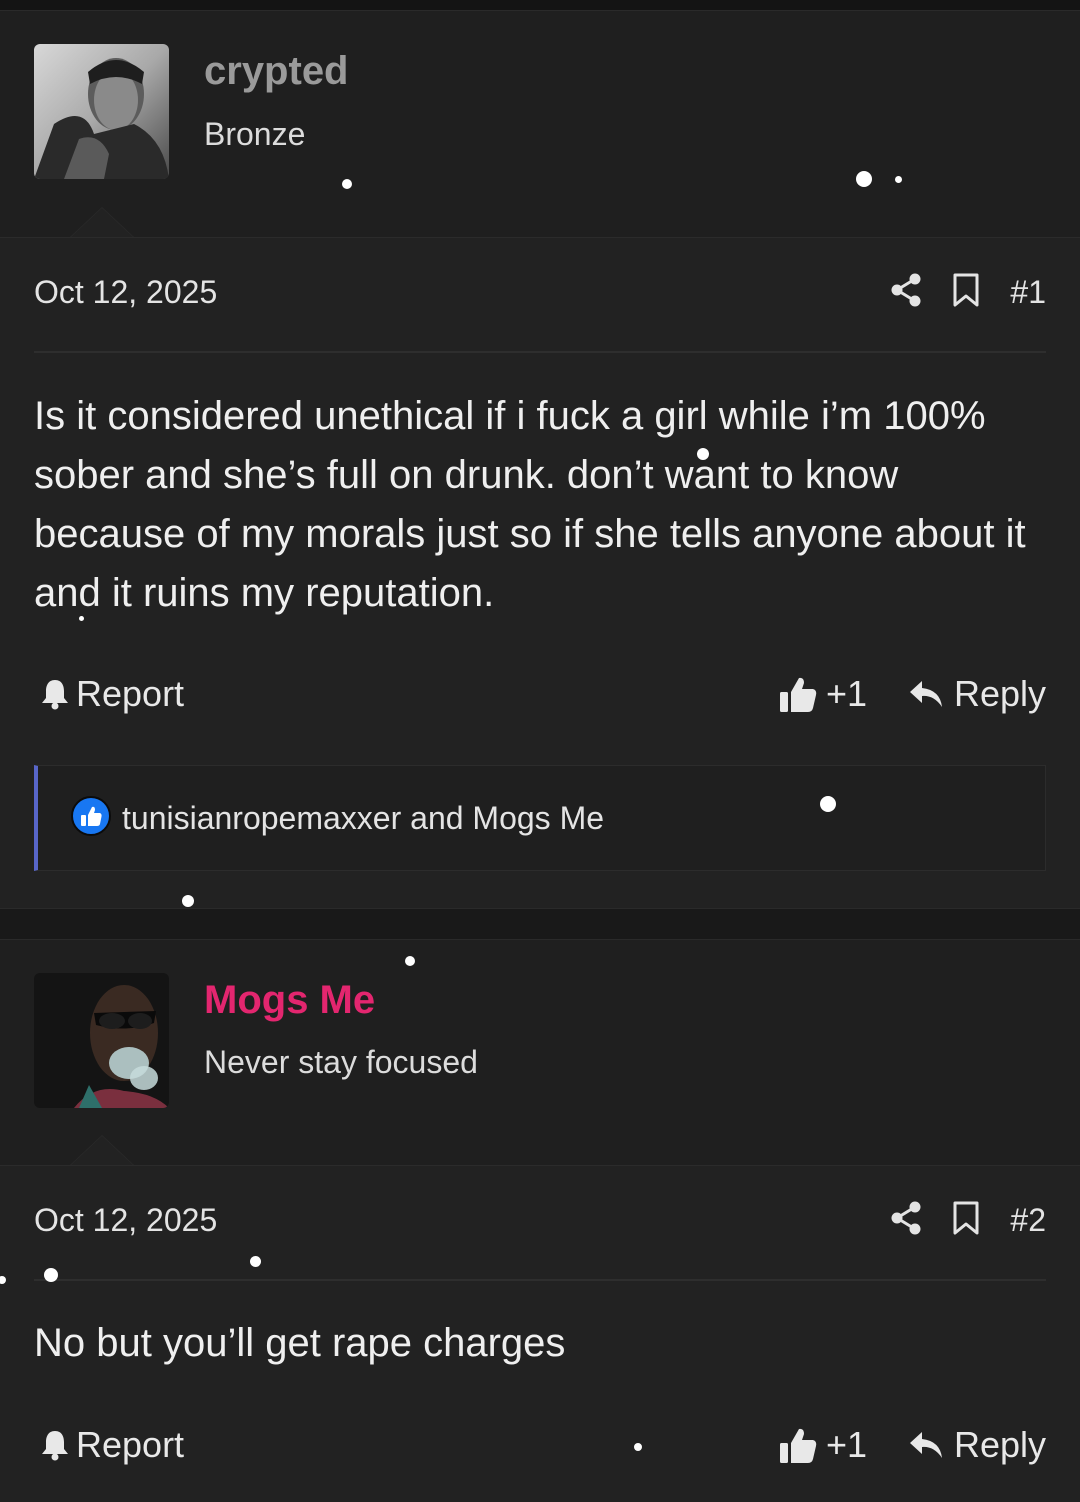 The width and height of the screenshot is (1080, 1502). I want to click on post-2-actions: Report +1 Reply, so click(540, 1445).